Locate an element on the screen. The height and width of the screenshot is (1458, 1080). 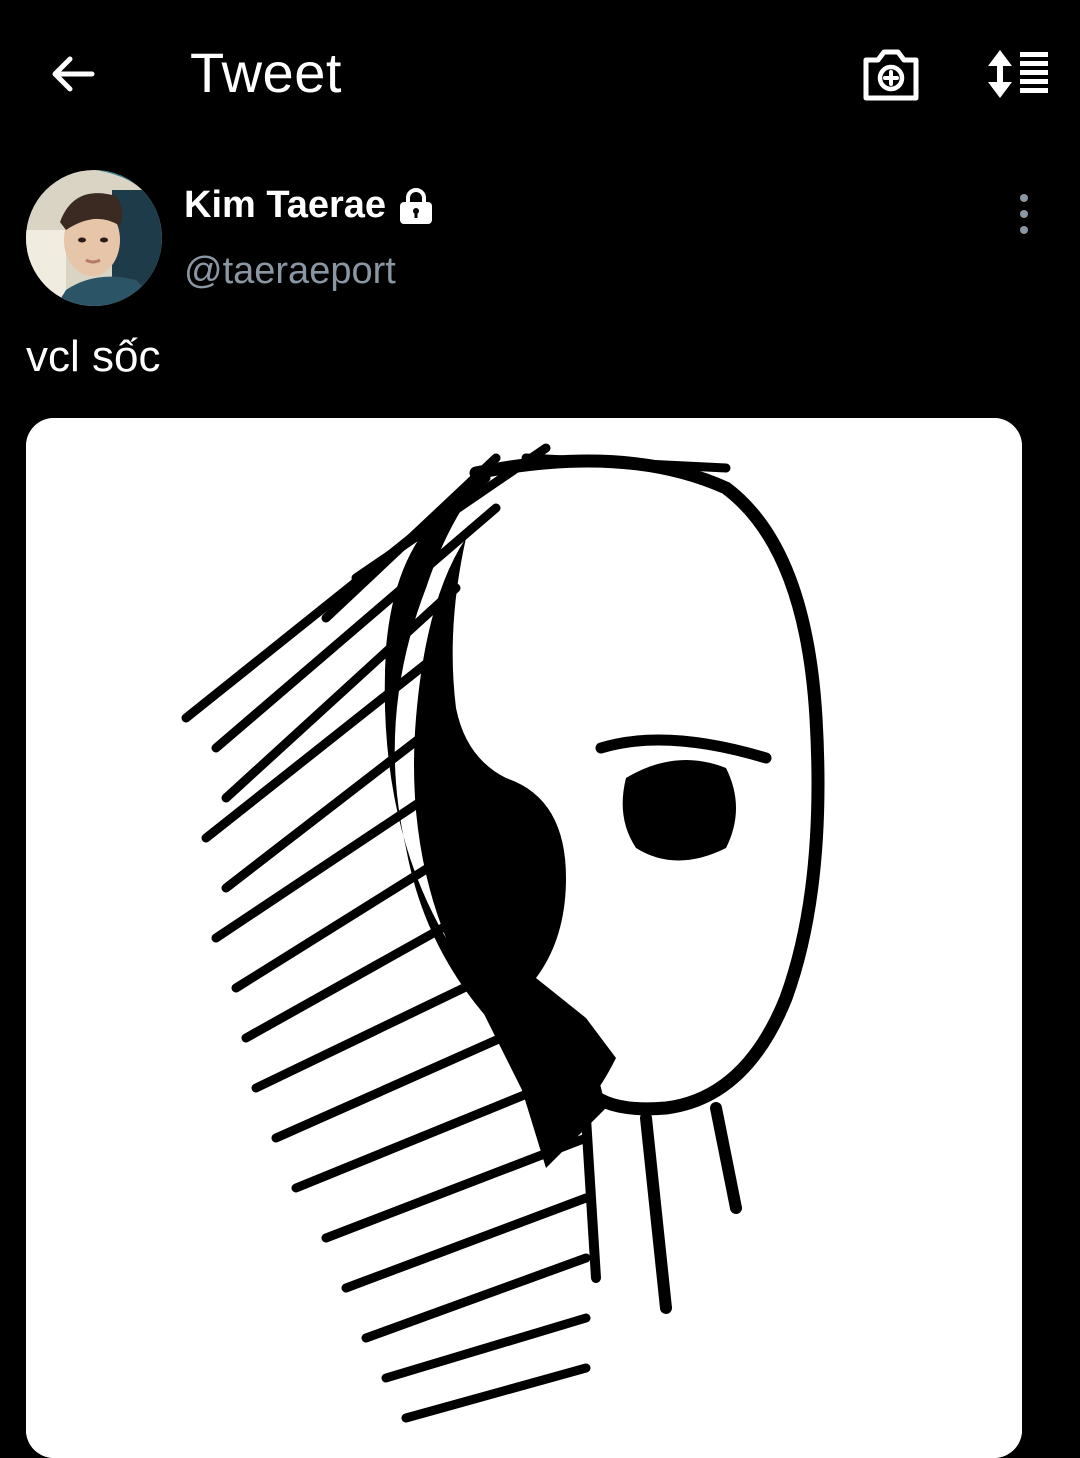
camera-plus-icon is located at coordinates (891, 75).